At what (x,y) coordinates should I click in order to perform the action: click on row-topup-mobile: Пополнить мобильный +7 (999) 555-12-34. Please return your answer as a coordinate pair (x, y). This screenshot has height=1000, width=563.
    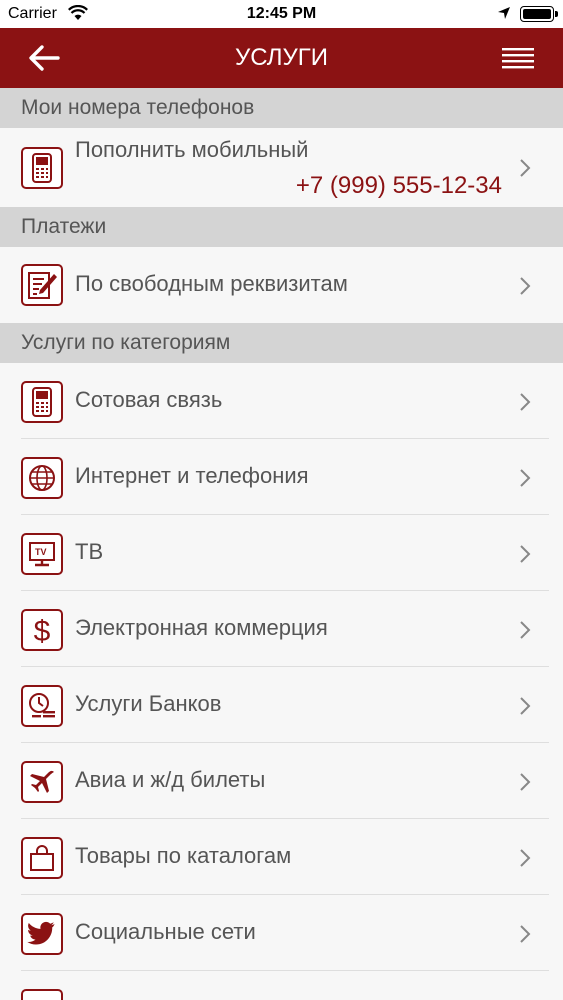
    Looking at the image, I should click on (281, 167).